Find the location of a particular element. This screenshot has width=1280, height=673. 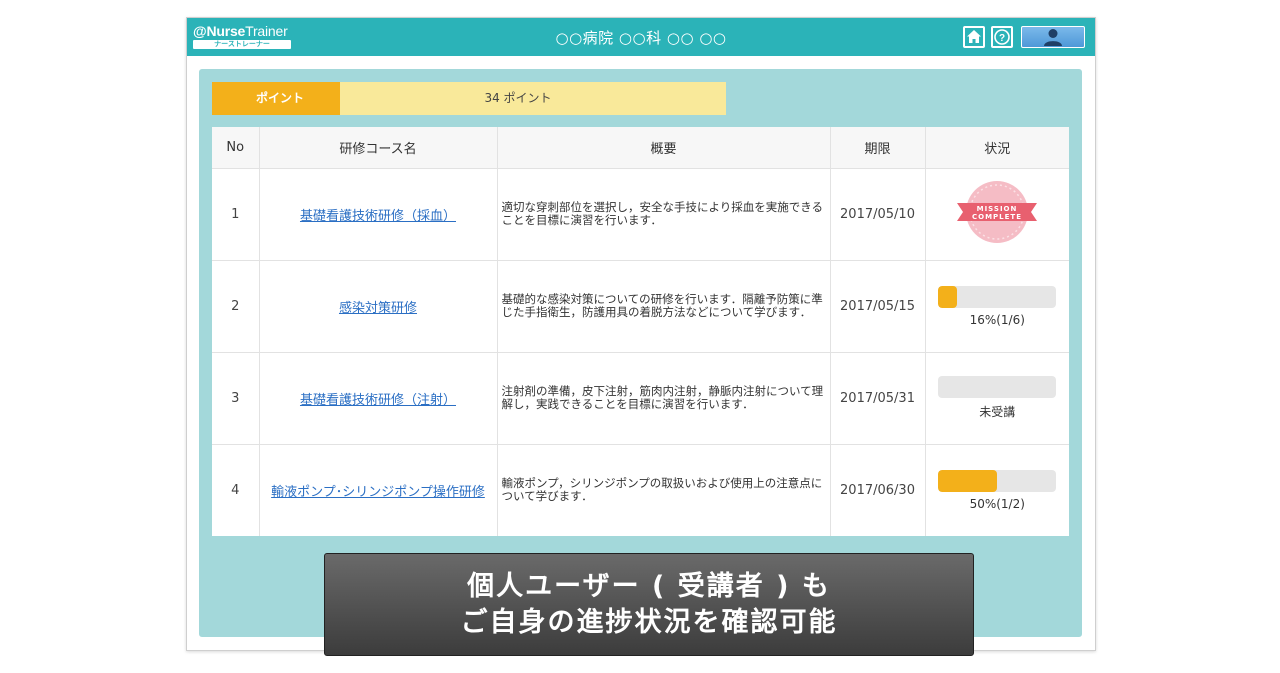

column-header-no: No is located at coordinates (236, 148).